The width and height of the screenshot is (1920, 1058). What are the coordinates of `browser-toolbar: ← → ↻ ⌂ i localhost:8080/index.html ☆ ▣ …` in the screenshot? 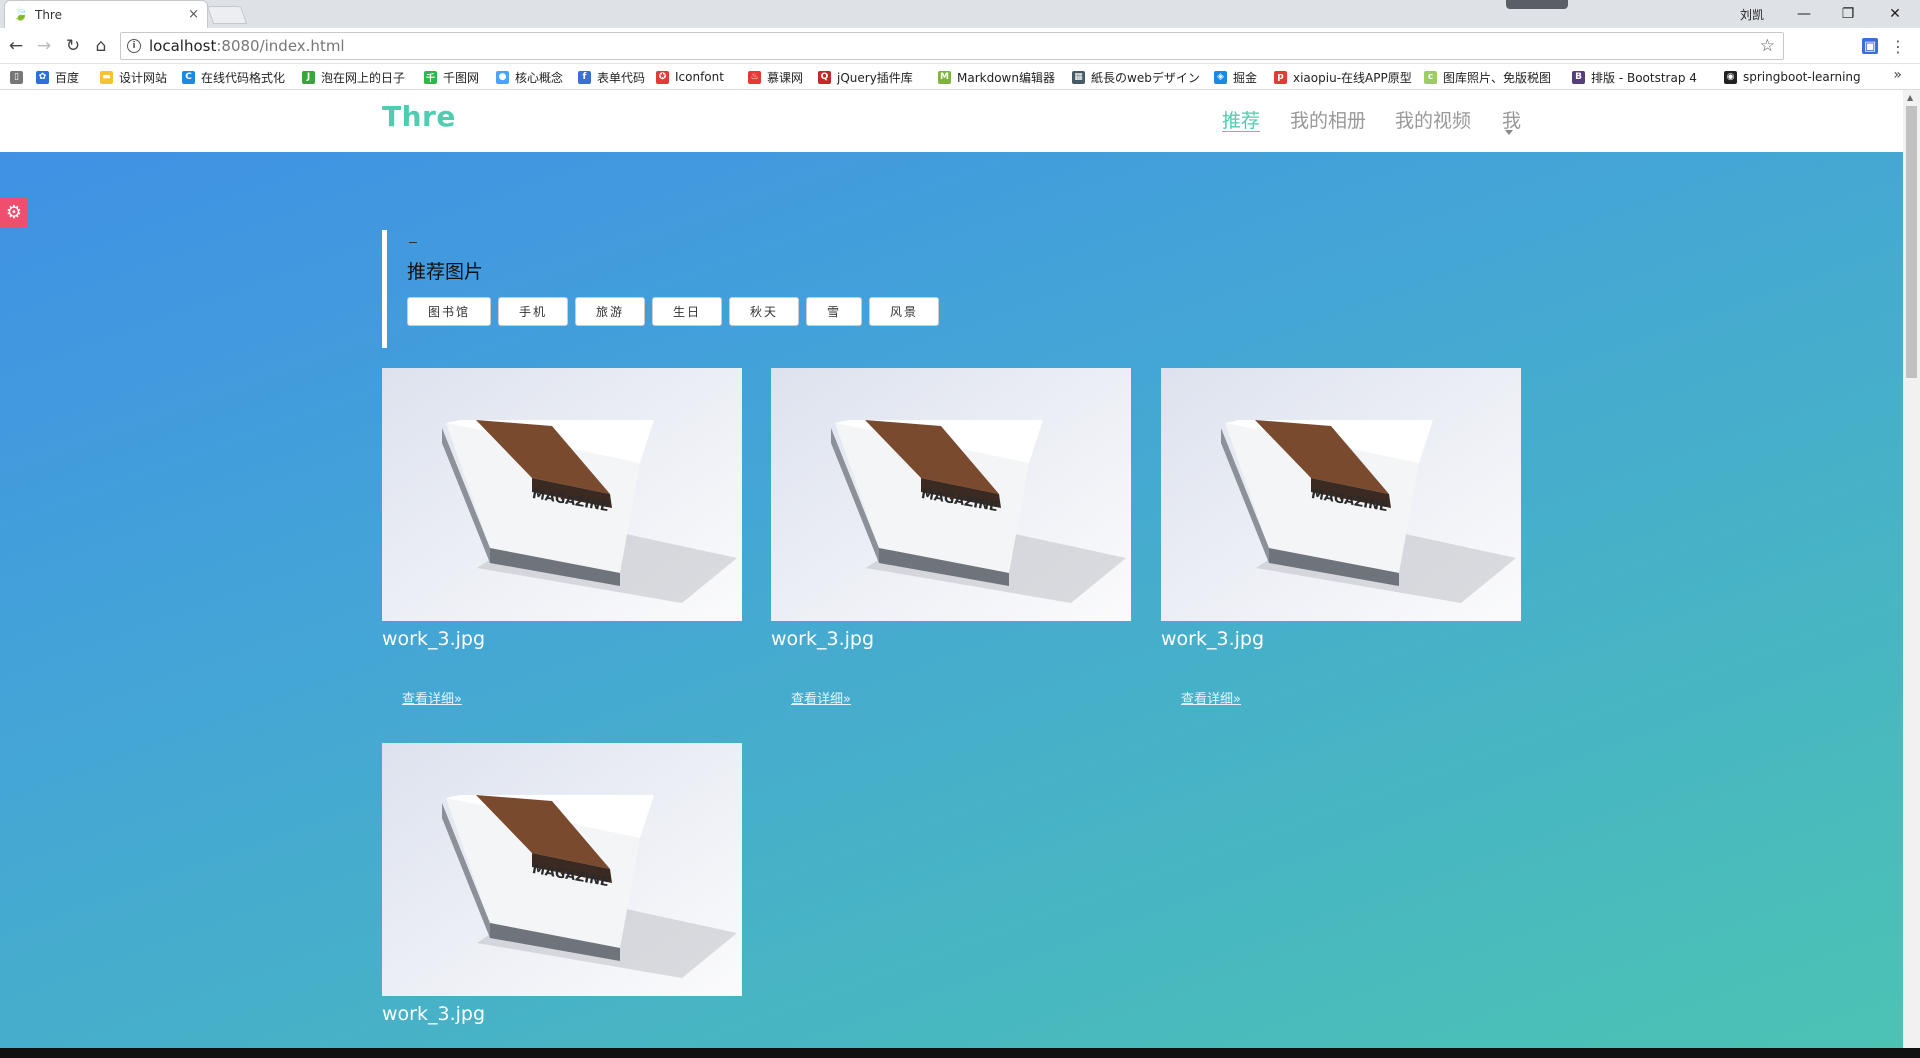 It's located at (960, 46).